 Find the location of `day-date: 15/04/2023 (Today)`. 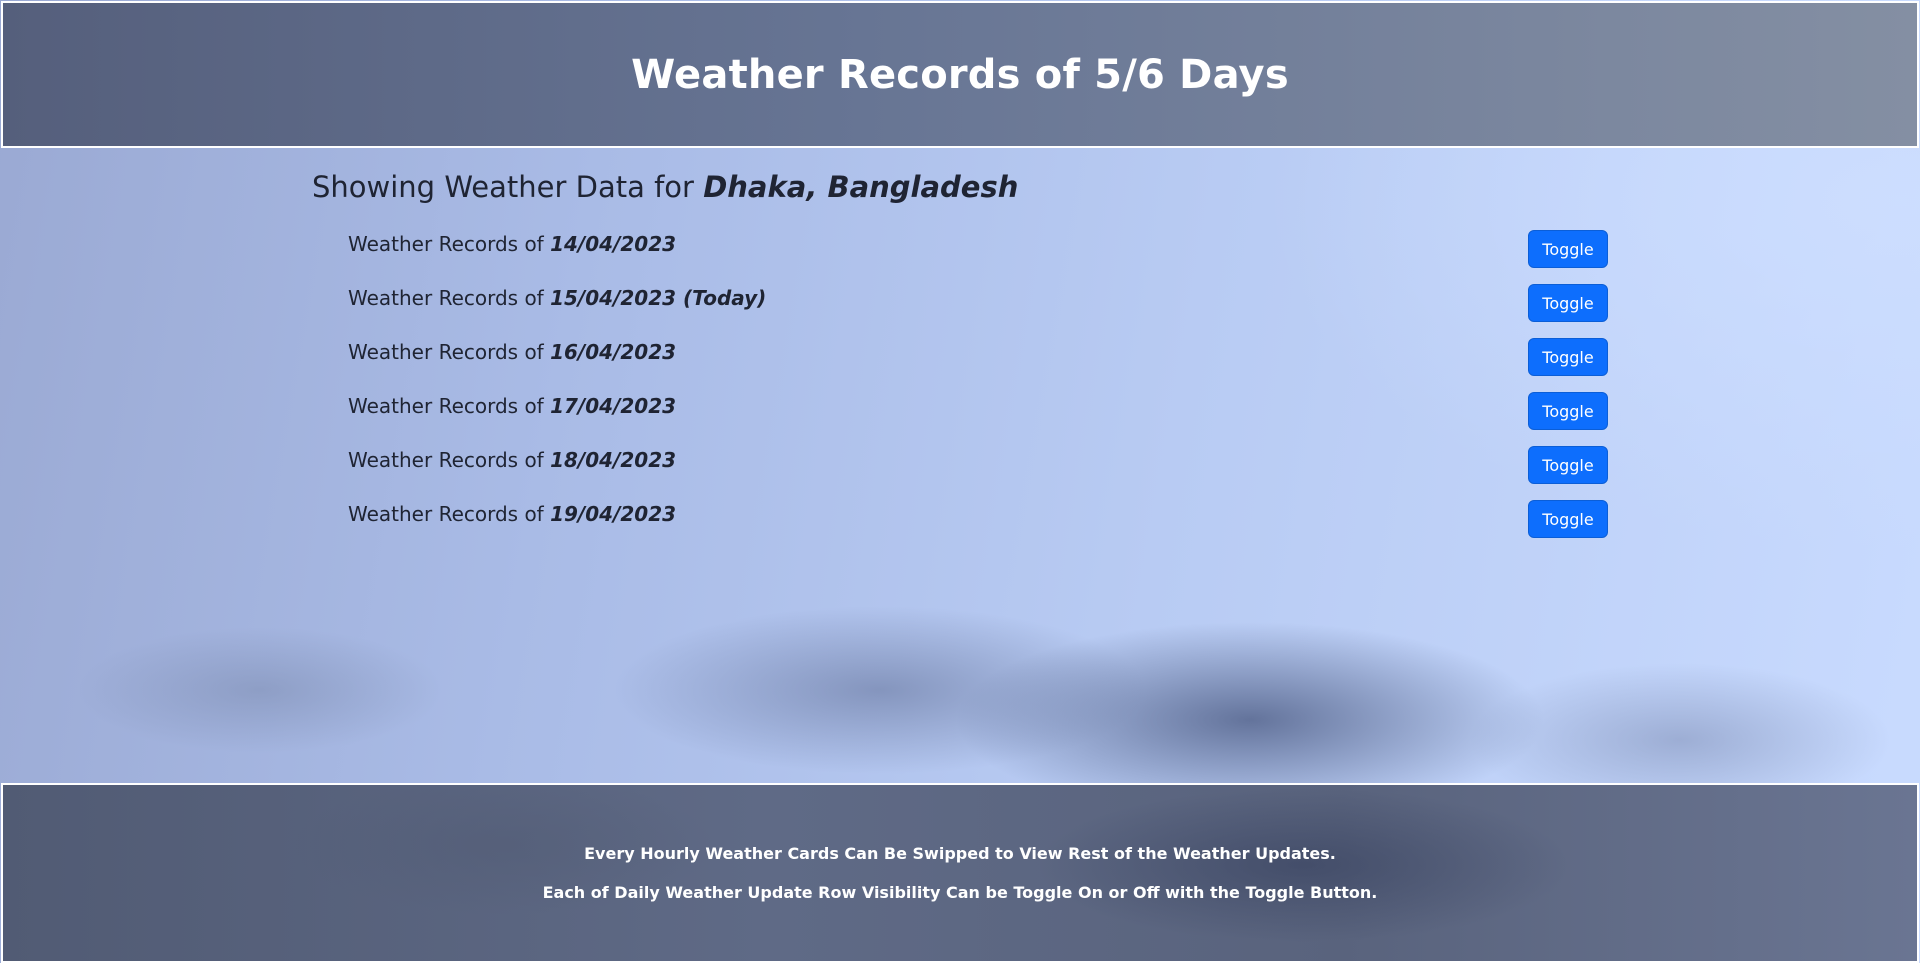

day-date: 15/04/2023 (Today) is located at coordinates (658, 298).